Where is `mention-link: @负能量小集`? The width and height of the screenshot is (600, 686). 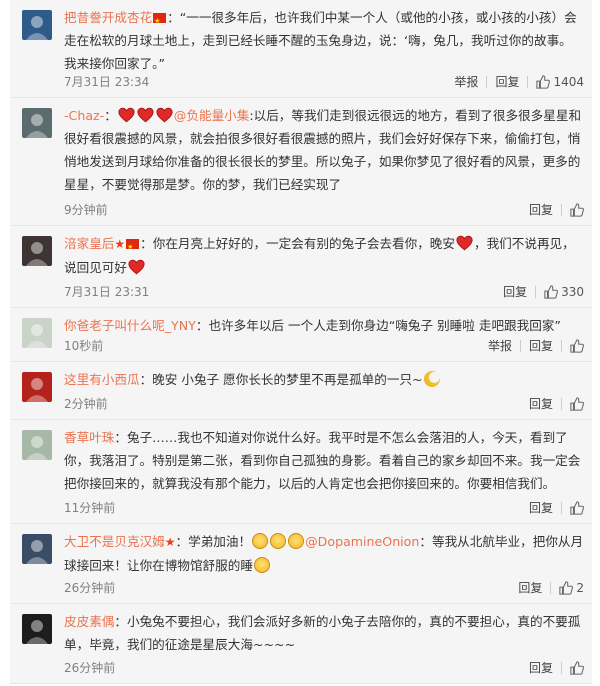 mention-link: @负能量小集 is located at coordinates (212, 115).